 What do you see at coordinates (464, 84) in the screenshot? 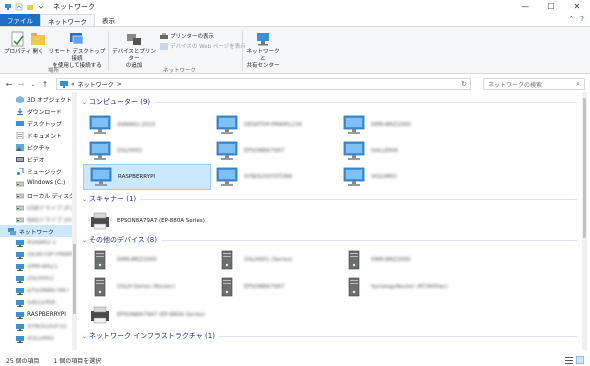
I see `refresh-icon: ↻` at bounding box center [464, 84].